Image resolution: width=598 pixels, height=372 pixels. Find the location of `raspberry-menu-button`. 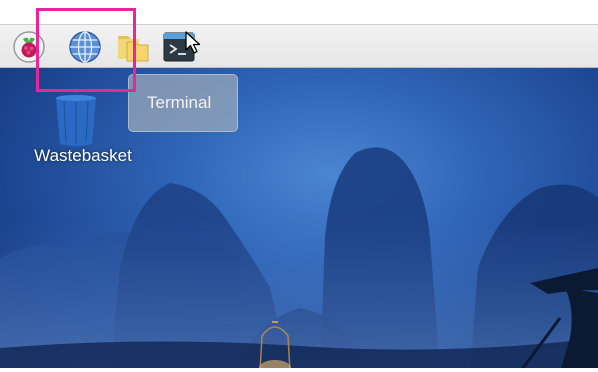

raspberry-menu-button is located at coordinates (29, 47).